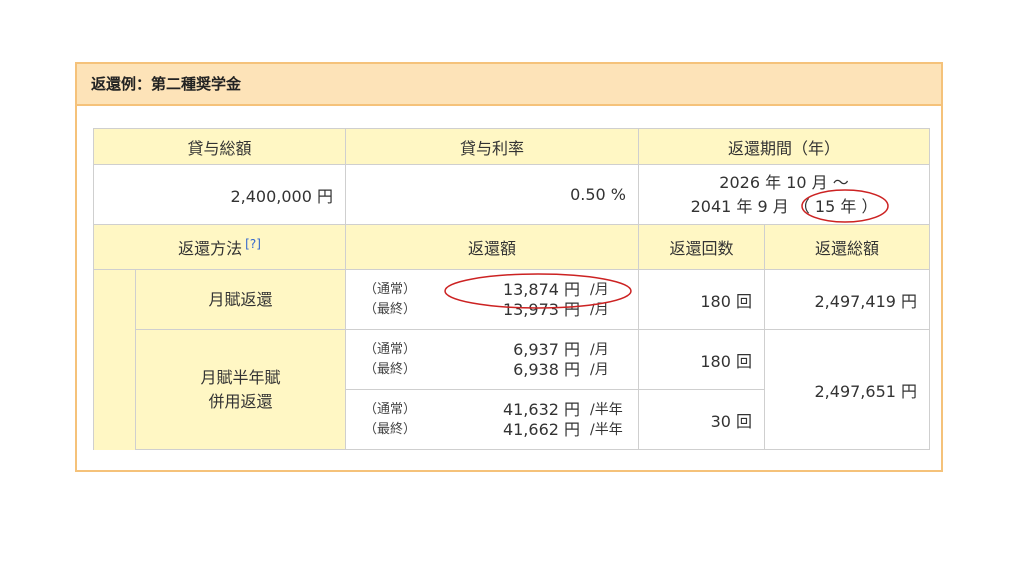 The image size is (1024, 576). I want to click on monthly-final-line: （最終） 13,973 円 /月, so click(496, 310).